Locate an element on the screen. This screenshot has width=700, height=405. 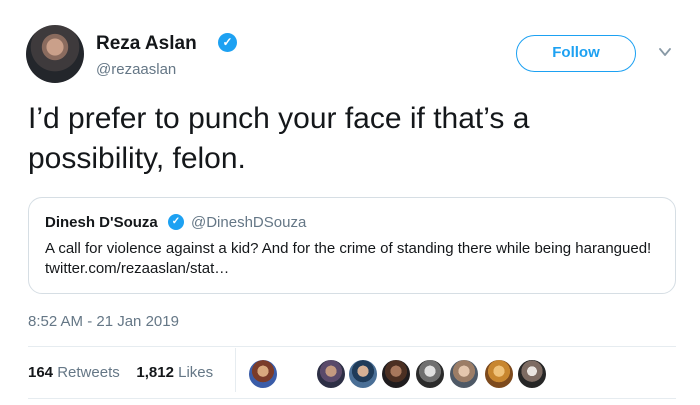
tweet-stats: 164 Retweets 1,812 Likes is located at coordinates (120, 372).